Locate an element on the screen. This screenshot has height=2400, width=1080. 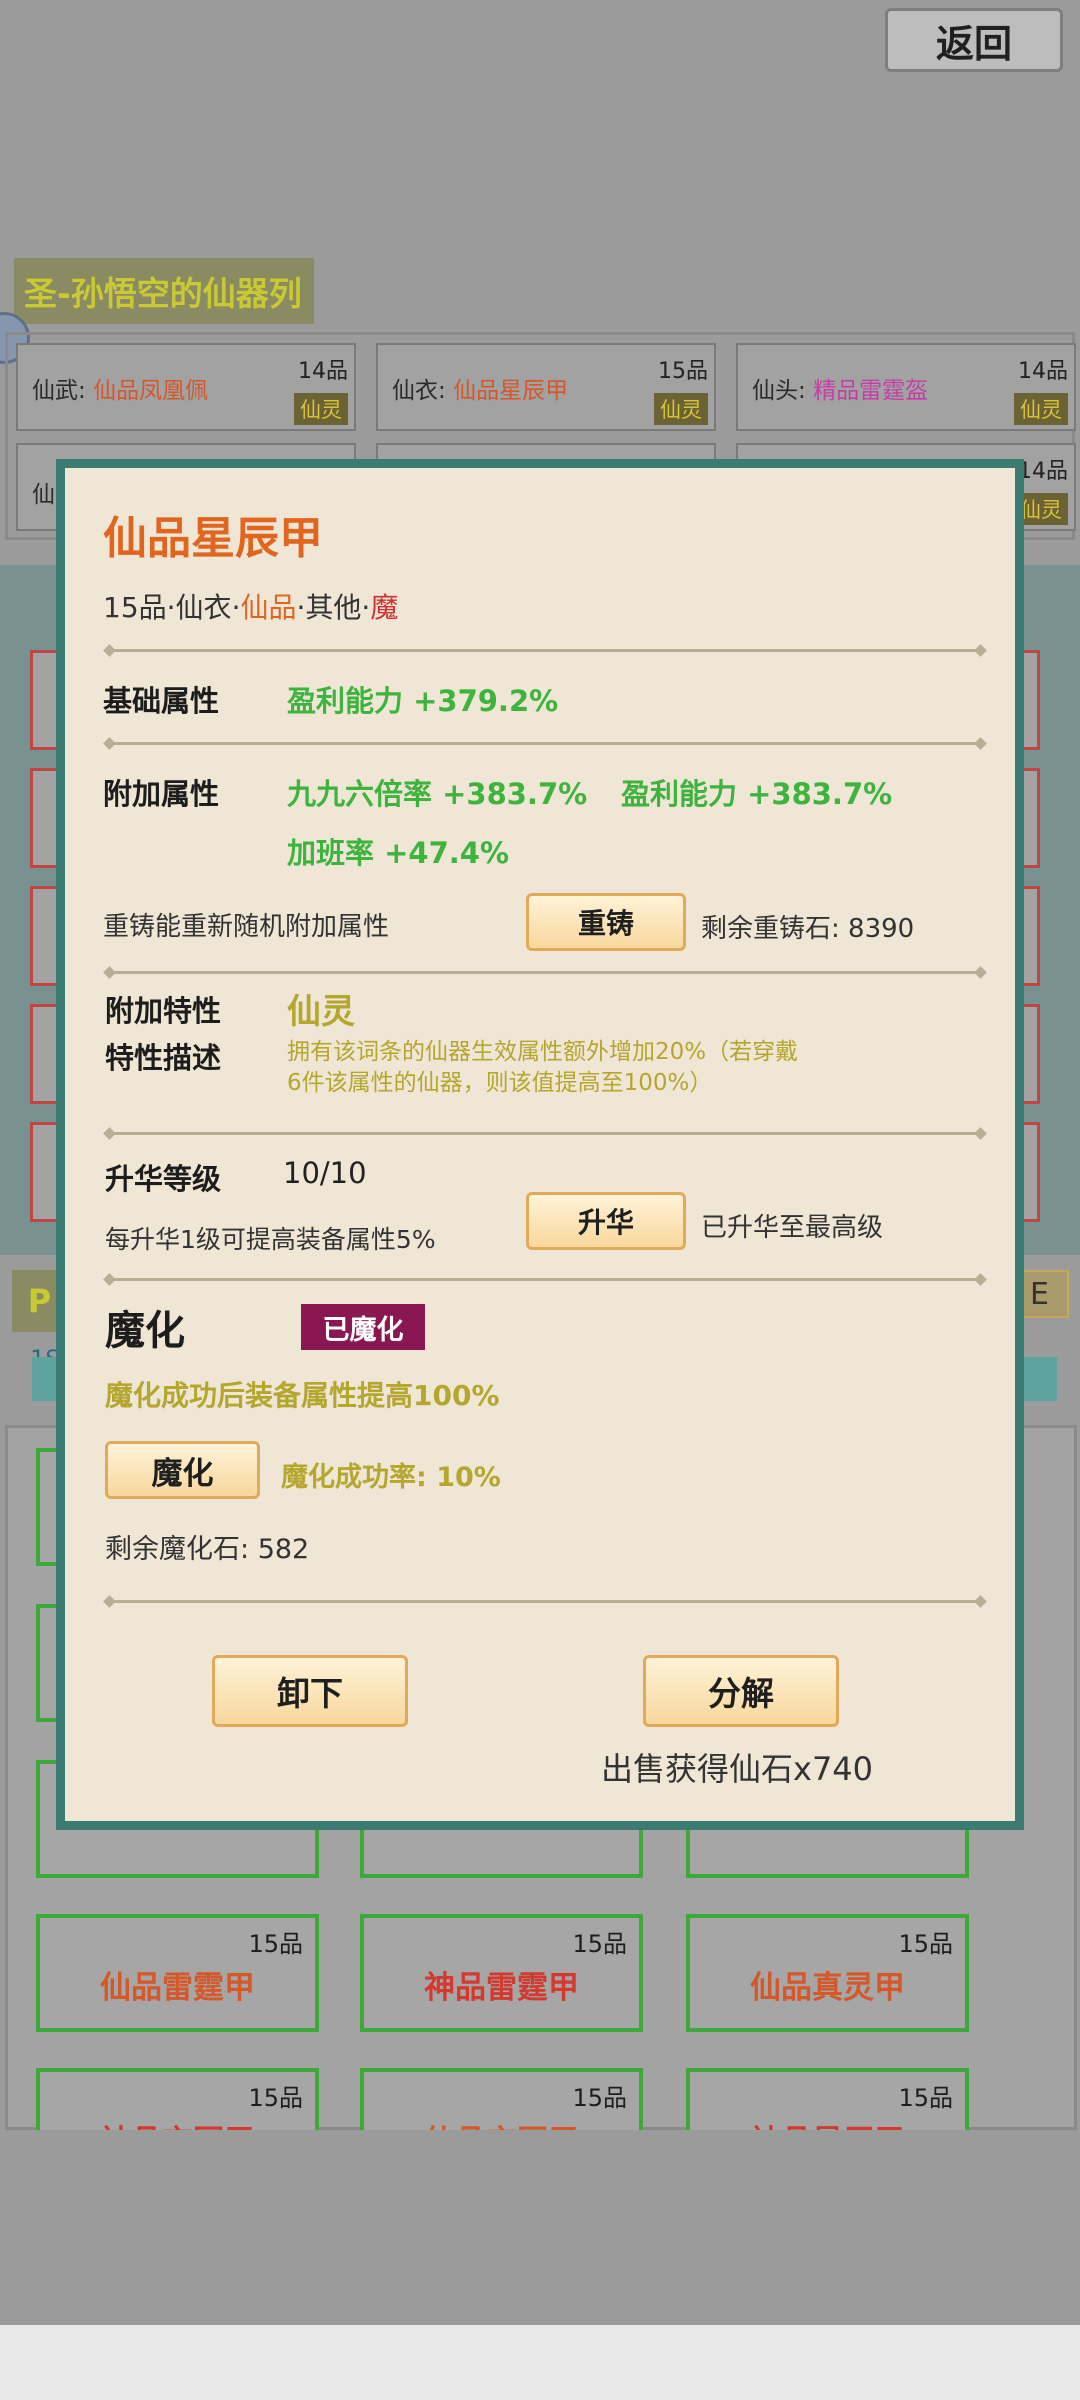
quality-text: 仙品 is located at coordinates (268, 607).